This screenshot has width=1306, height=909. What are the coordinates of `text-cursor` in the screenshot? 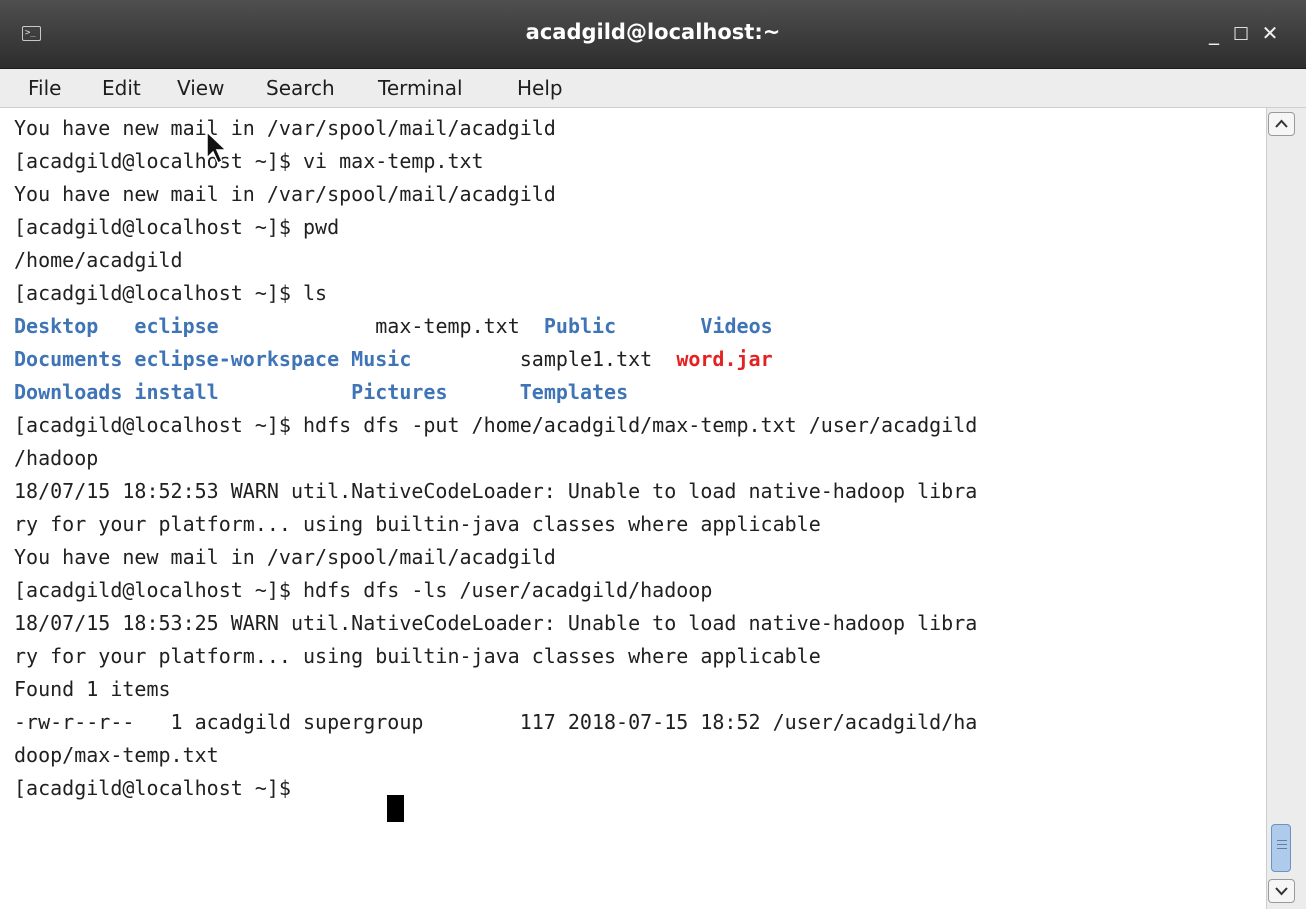 It's located at (395, 808).